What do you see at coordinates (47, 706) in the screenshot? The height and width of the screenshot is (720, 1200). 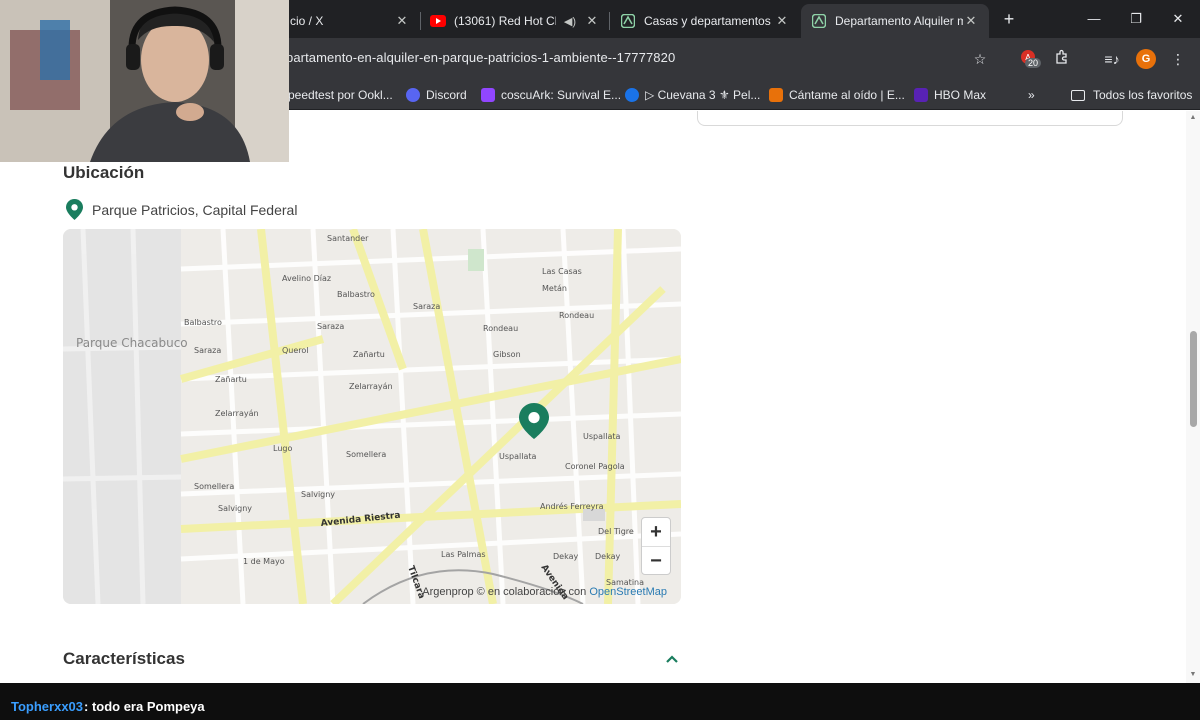 I see `chat-username: Topherxx03` at bounding box center [47, 706].